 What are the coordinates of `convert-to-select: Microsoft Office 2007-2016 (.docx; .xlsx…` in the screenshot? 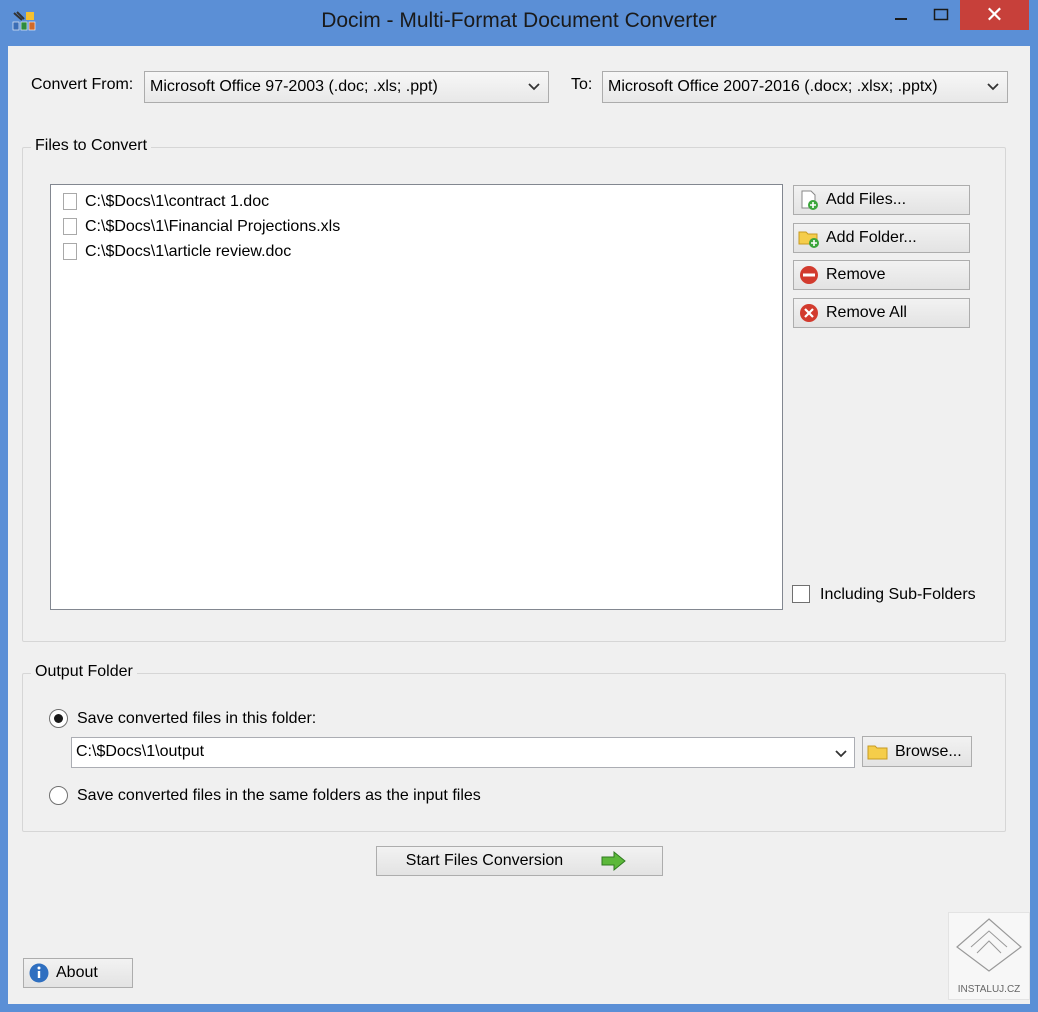 It's located at (805, 87).